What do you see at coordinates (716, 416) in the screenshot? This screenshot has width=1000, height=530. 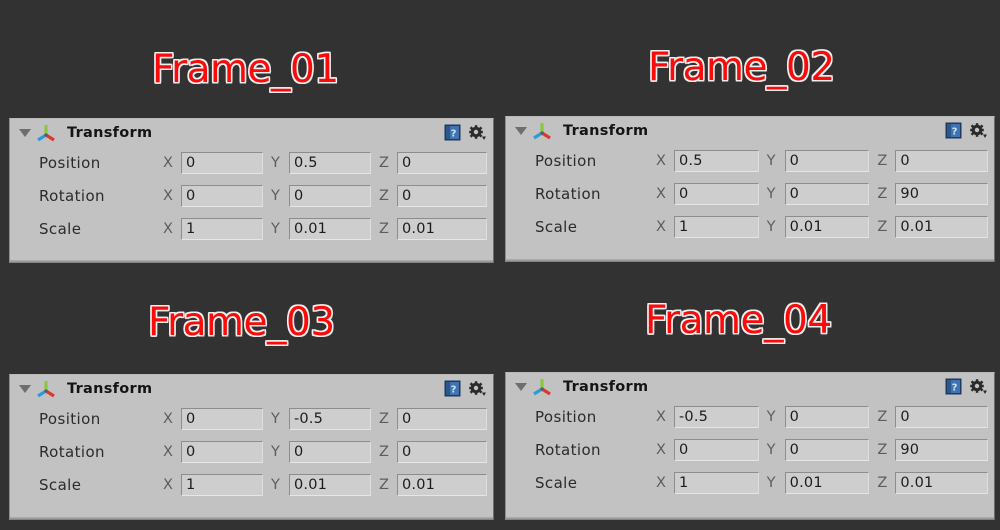 I see `position-x-field-04: -0.5` at bounding box center [716, 416].